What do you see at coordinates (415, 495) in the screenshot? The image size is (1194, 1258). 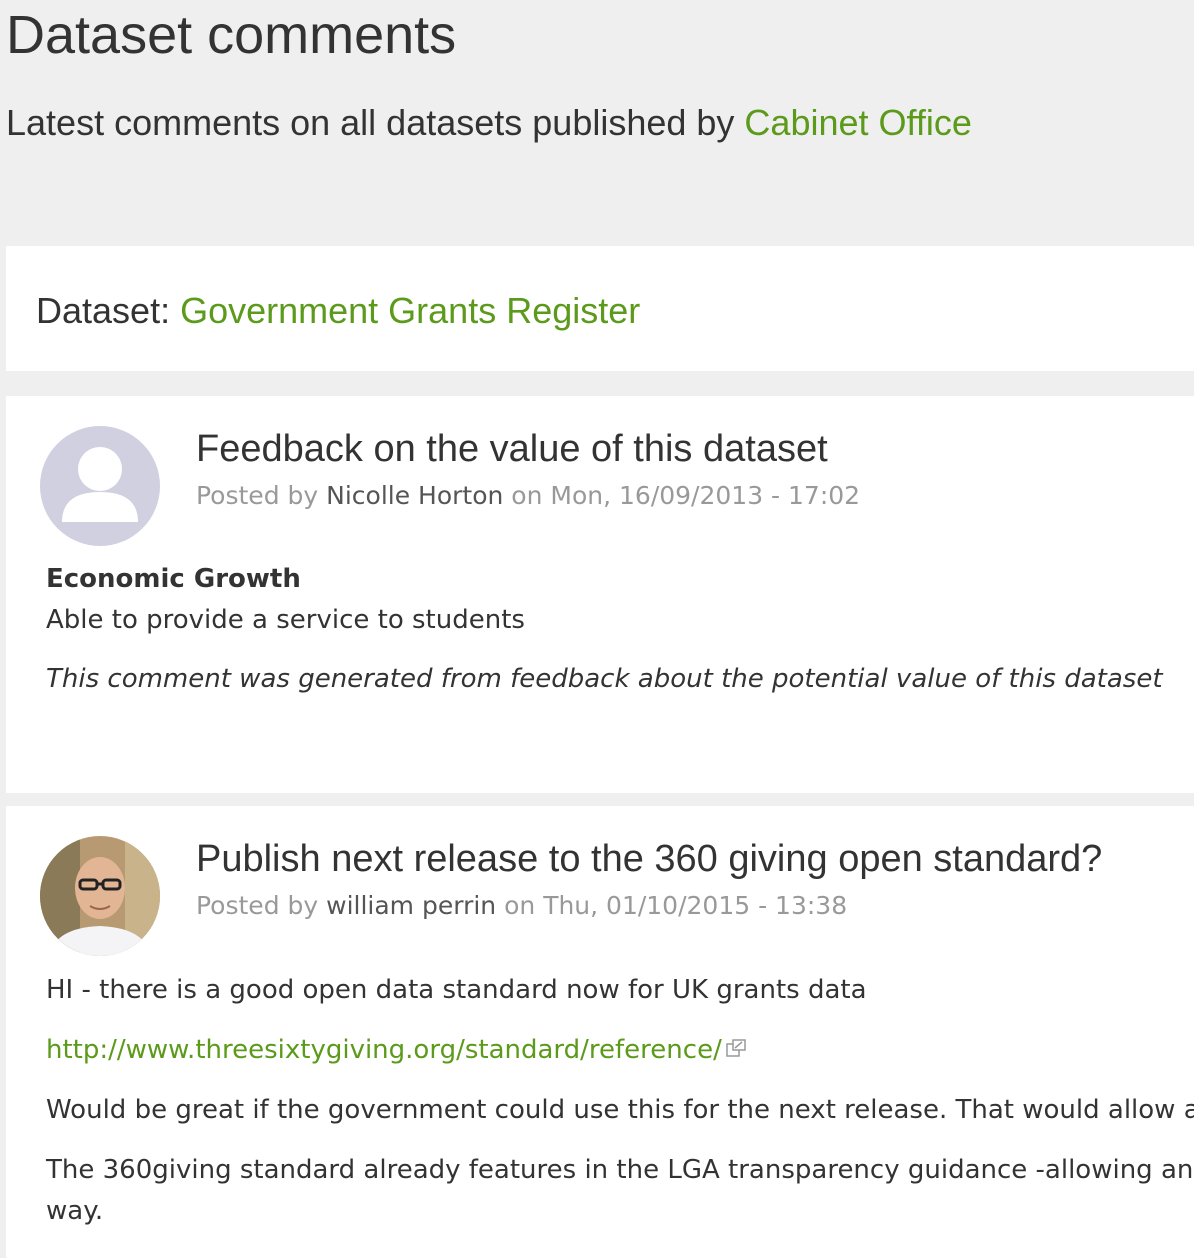 I see `comment-author: Nicolle Horton` at bounding box center [415, 495].